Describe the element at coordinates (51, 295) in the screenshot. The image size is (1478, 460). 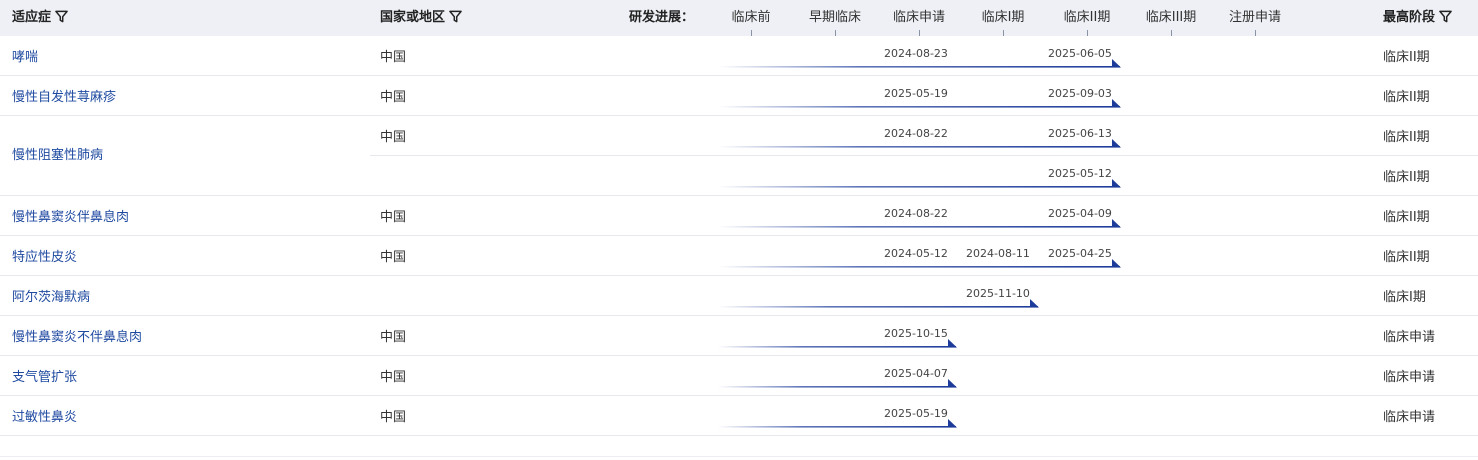
I see `indication-link: 阿尔茨海默病` at that location.